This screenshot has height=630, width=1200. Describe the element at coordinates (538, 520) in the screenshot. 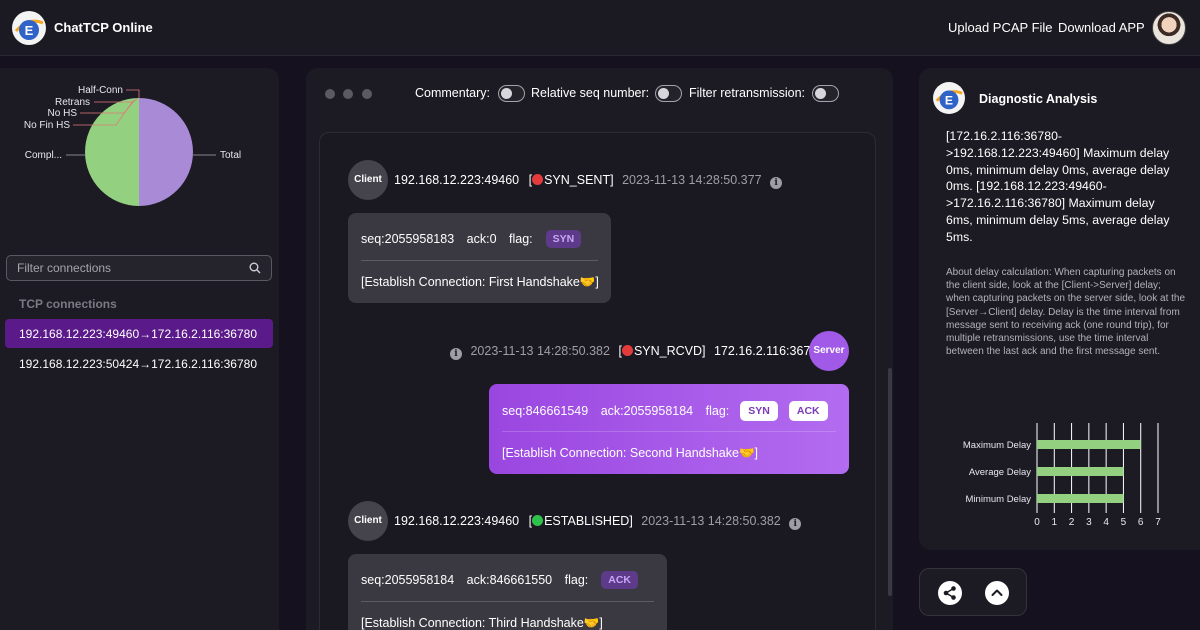

I see `state-green-dot-icon` at that location.